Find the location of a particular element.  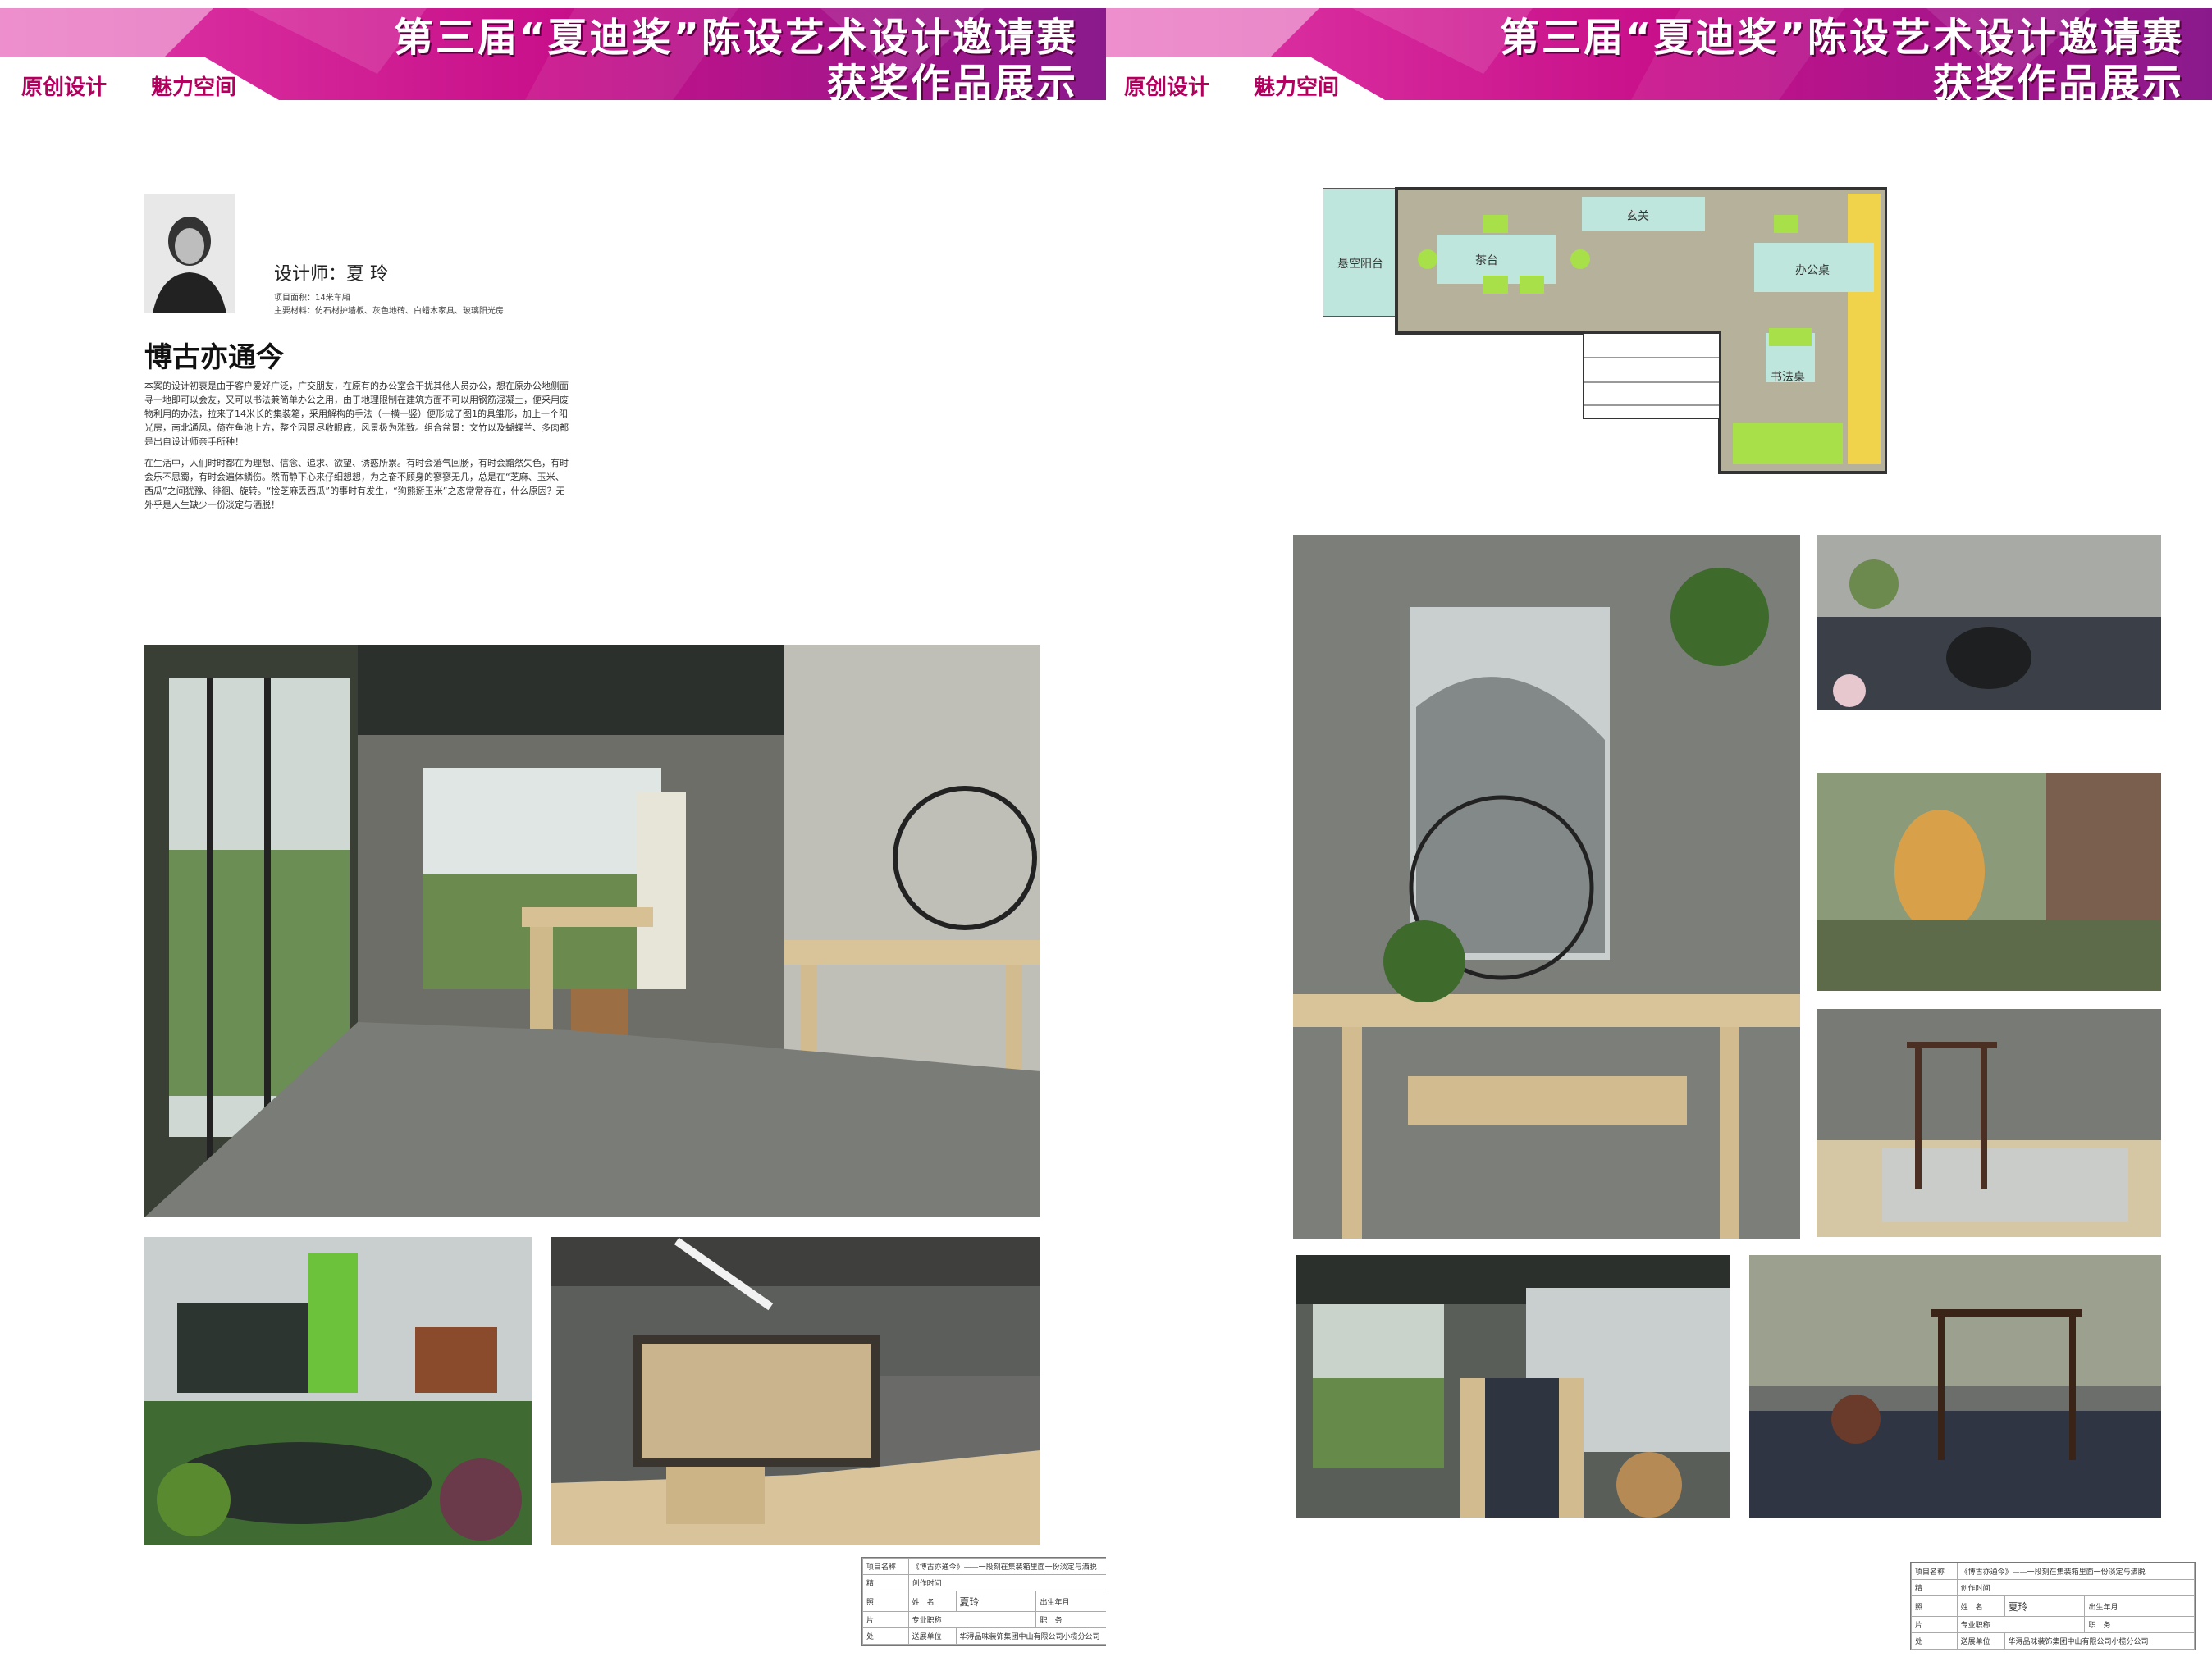

photo-sunroom-interior is located at coordinates (592, 931).